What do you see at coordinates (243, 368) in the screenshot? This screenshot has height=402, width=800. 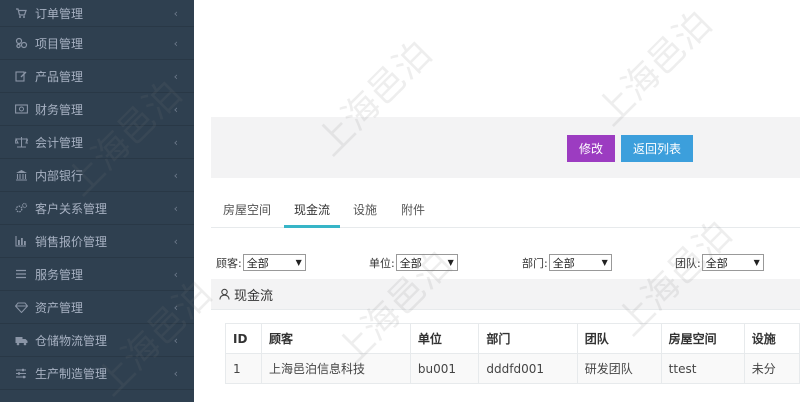 I see `table-cell: 1` at bounding box center [243, 368].